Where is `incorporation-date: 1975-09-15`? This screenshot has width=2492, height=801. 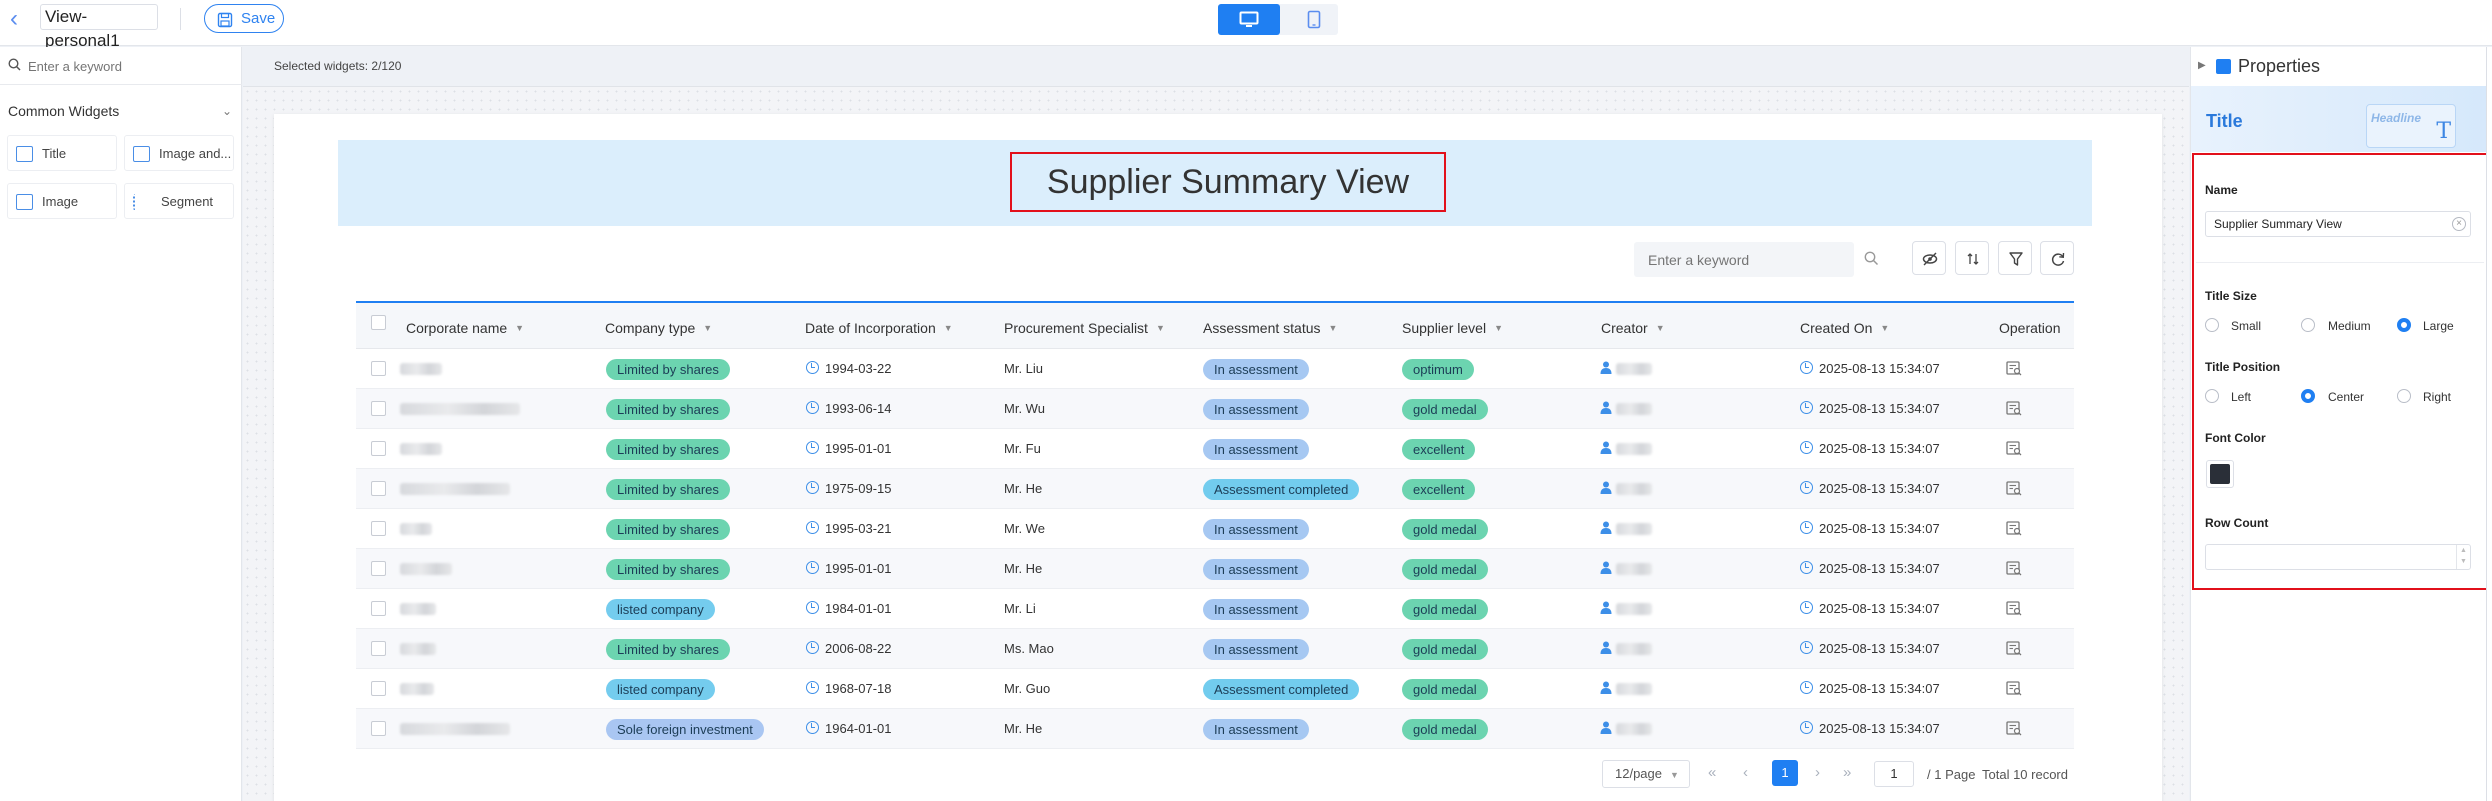
incorporation-date: 1975-09-15 is located at coordinates (858, 488).